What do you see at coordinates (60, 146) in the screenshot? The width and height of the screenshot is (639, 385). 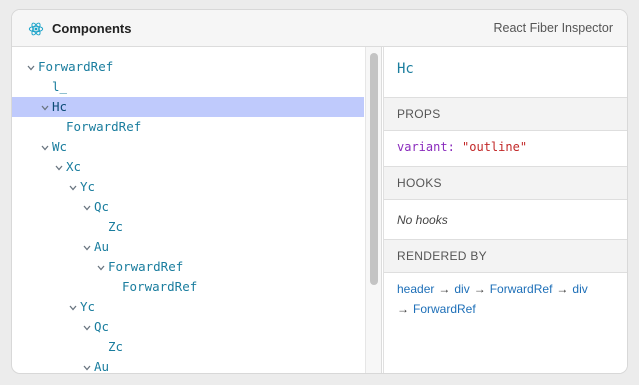 I see `component-name: Wc` at bounding box center [60, 146].